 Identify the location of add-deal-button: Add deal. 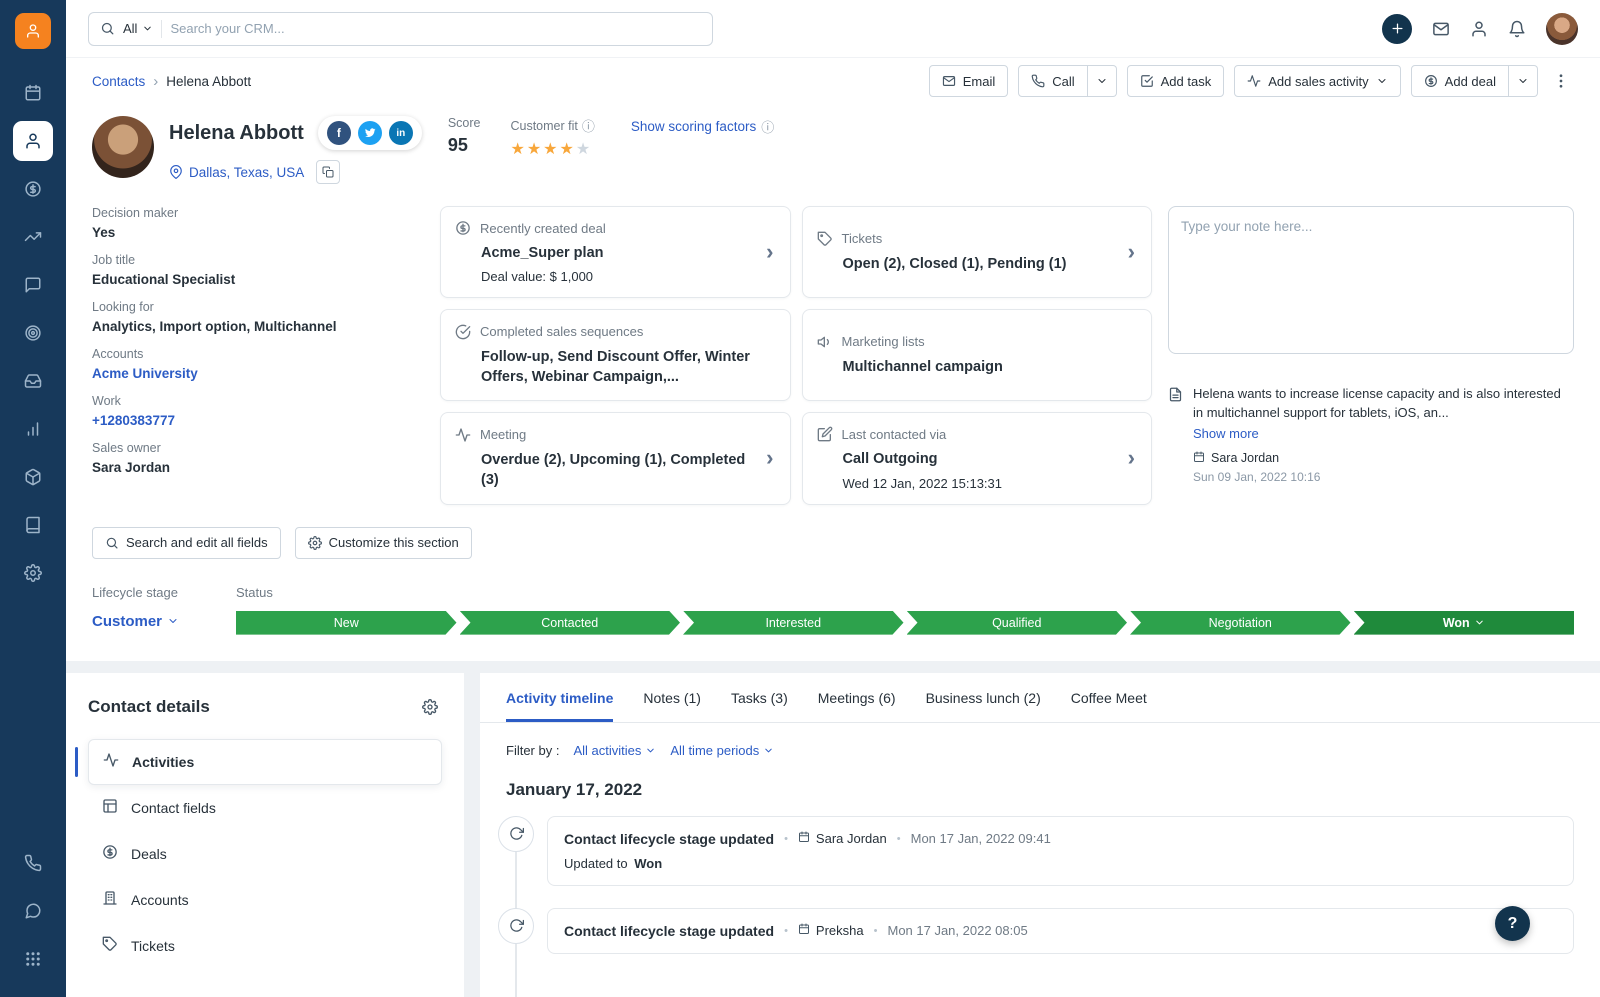
(1459, 81).